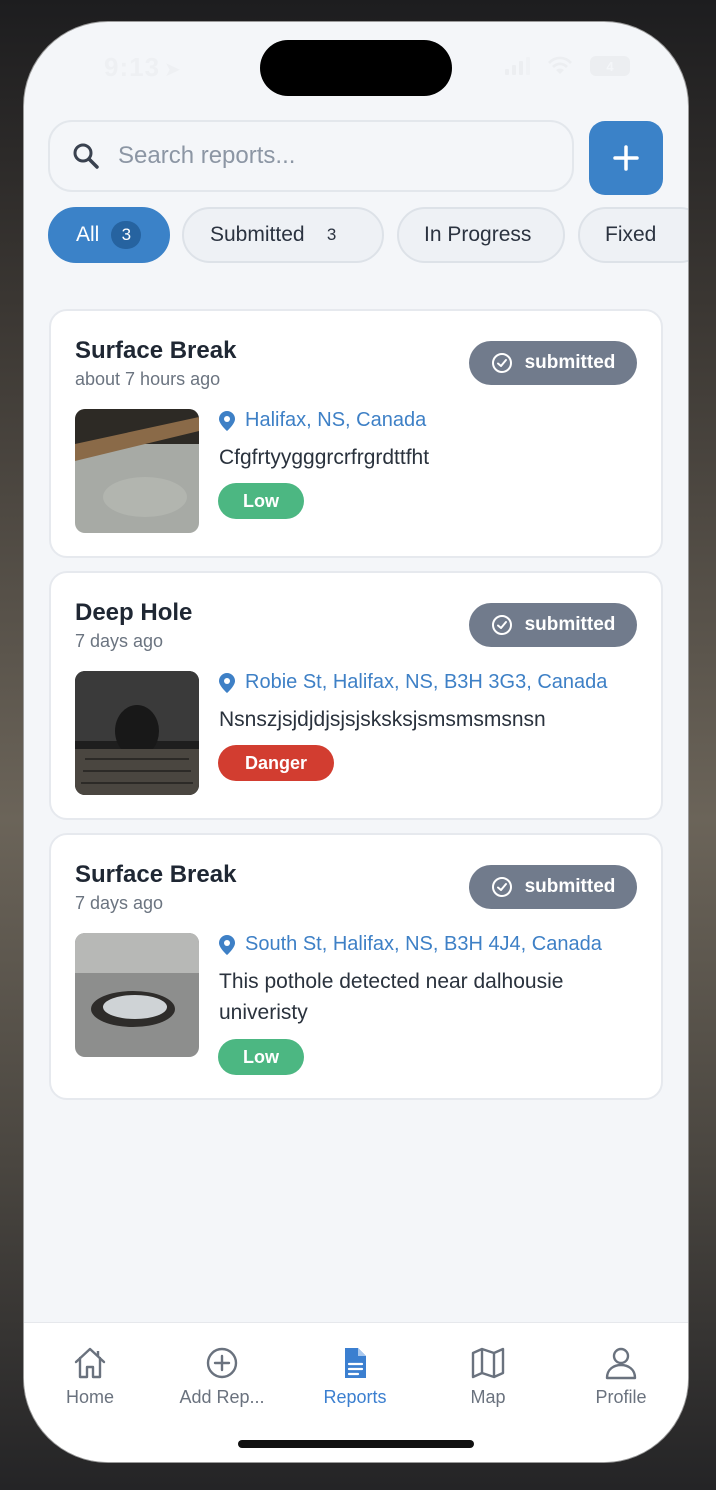 Image resolution: width=716 pixels, height=1490 pixels. What do you see at coordinates (621, 1363) in the screenshot?
I see `user-icon` at bounding box center [621, 1363].